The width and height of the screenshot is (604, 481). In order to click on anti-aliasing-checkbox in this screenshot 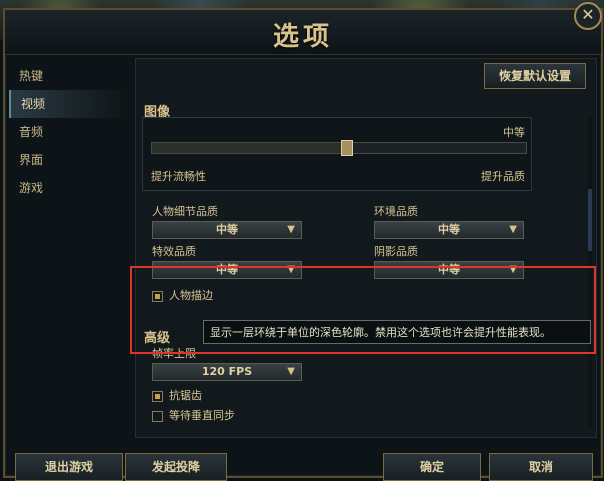, I will do `click(157, 396)`.